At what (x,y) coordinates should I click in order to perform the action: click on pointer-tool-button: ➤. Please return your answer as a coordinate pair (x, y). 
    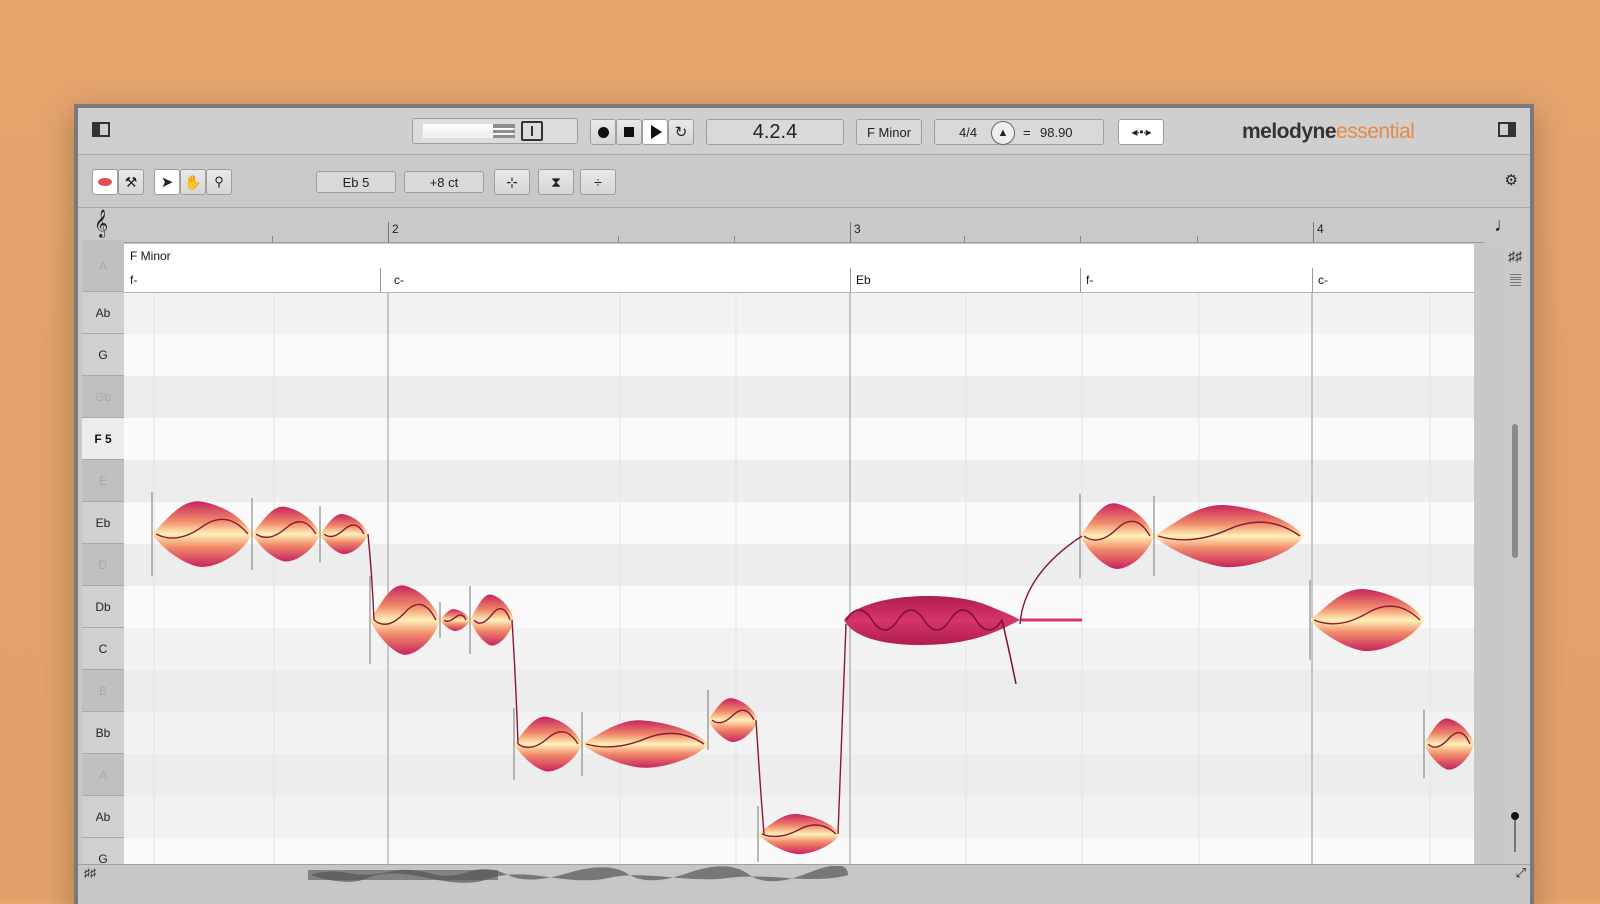
    Looking at the image, I should click on (167, 182).